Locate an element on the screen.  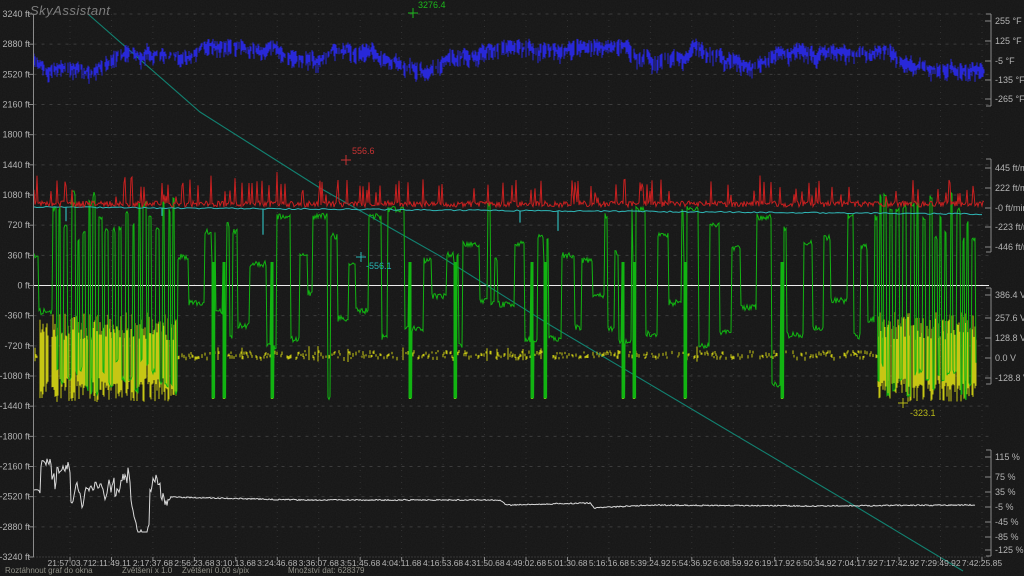
temperature-tick-label: 125 °F is located at coordinates (1008, 41).